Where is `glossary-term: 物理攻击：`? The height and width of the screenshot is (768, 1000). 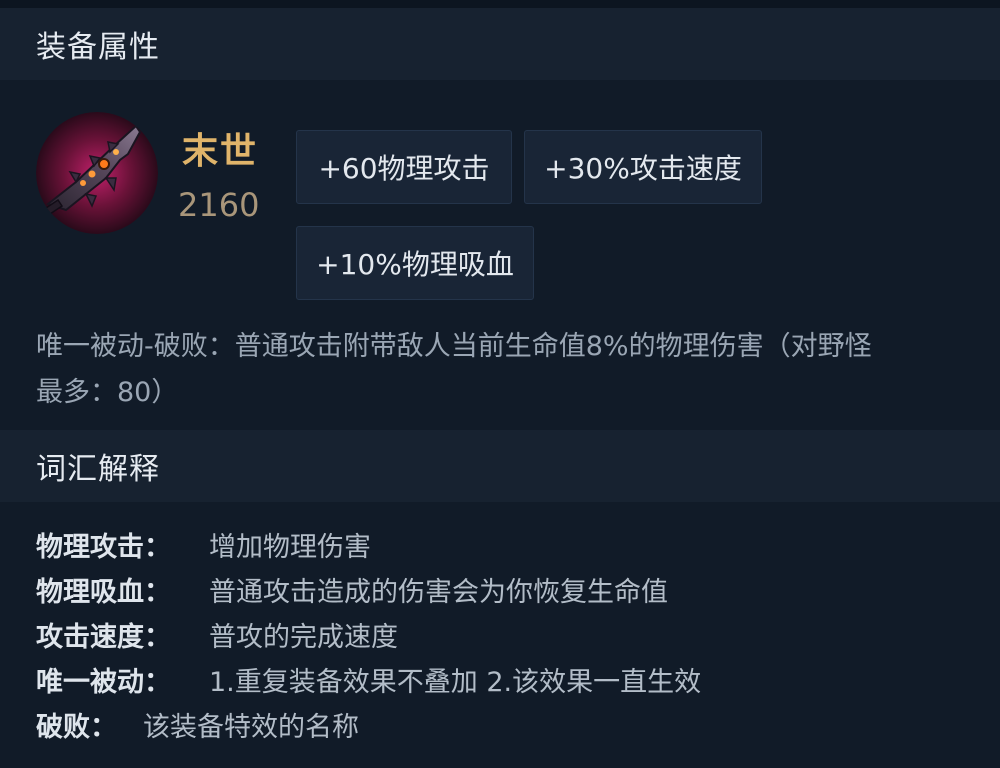
glossary-term: 物理攻击： is located at coordinates (103, 547).